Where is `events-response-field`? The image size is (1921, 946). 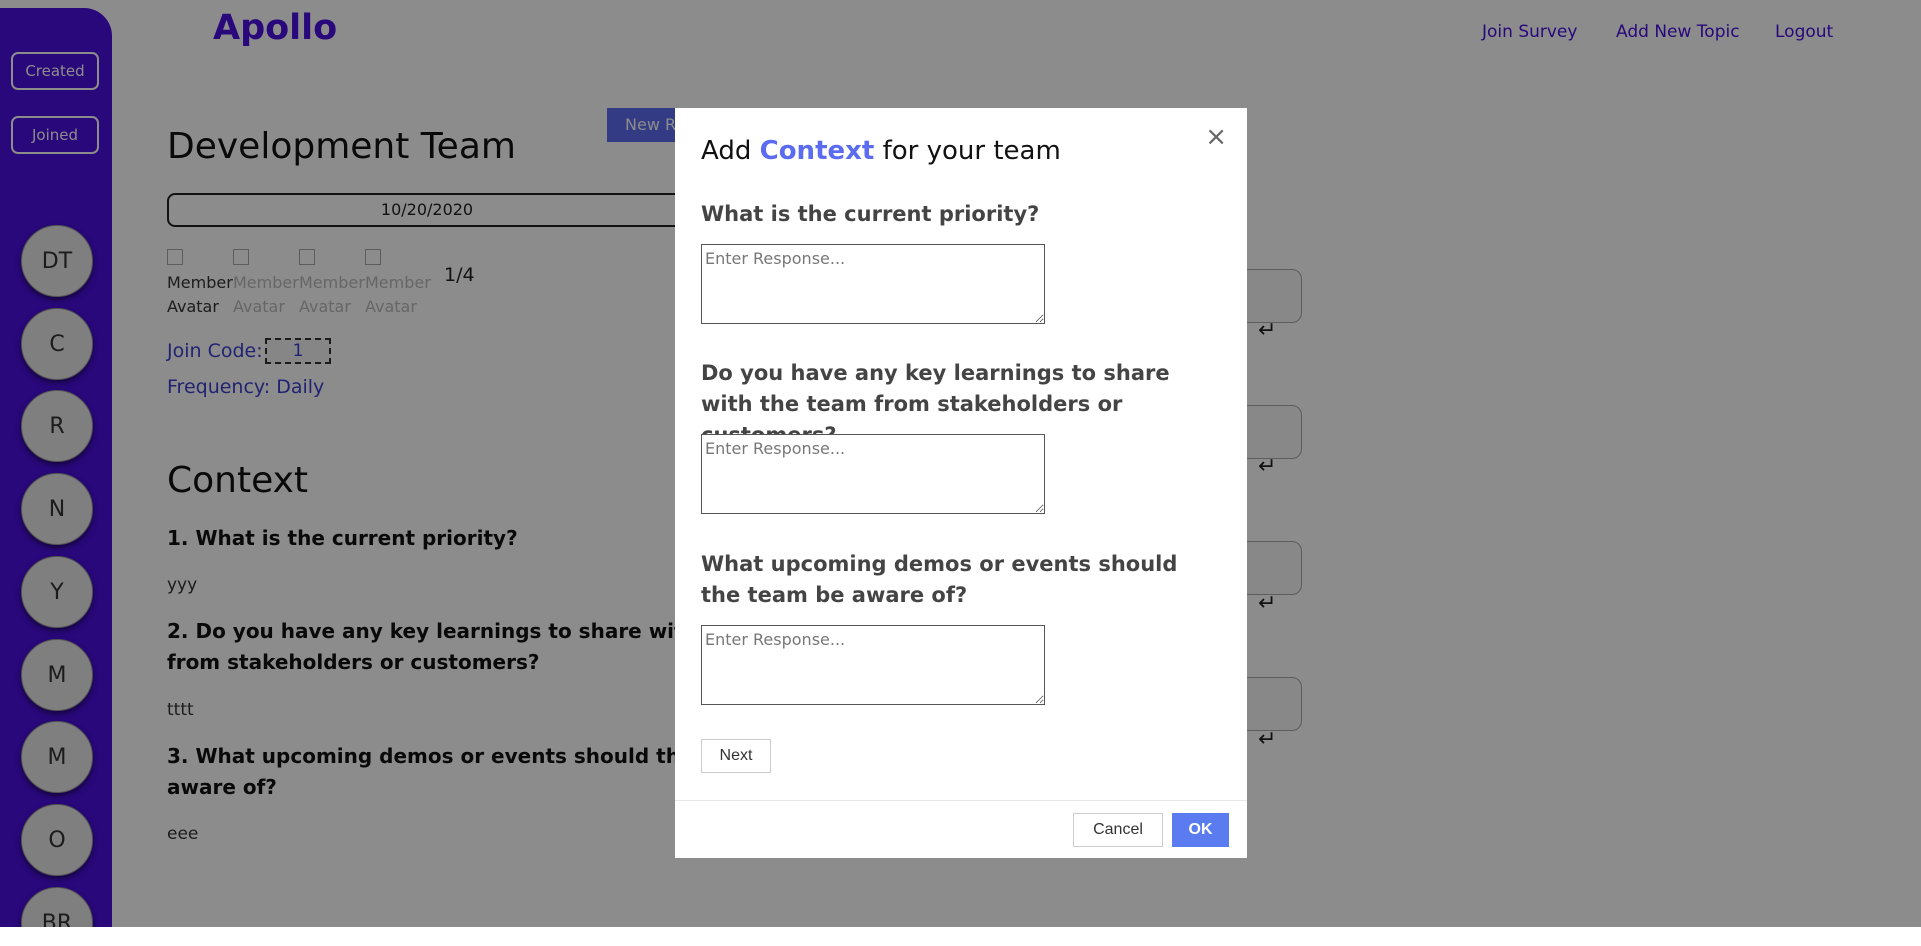
events-response-field is located at coordinates (873, 665).